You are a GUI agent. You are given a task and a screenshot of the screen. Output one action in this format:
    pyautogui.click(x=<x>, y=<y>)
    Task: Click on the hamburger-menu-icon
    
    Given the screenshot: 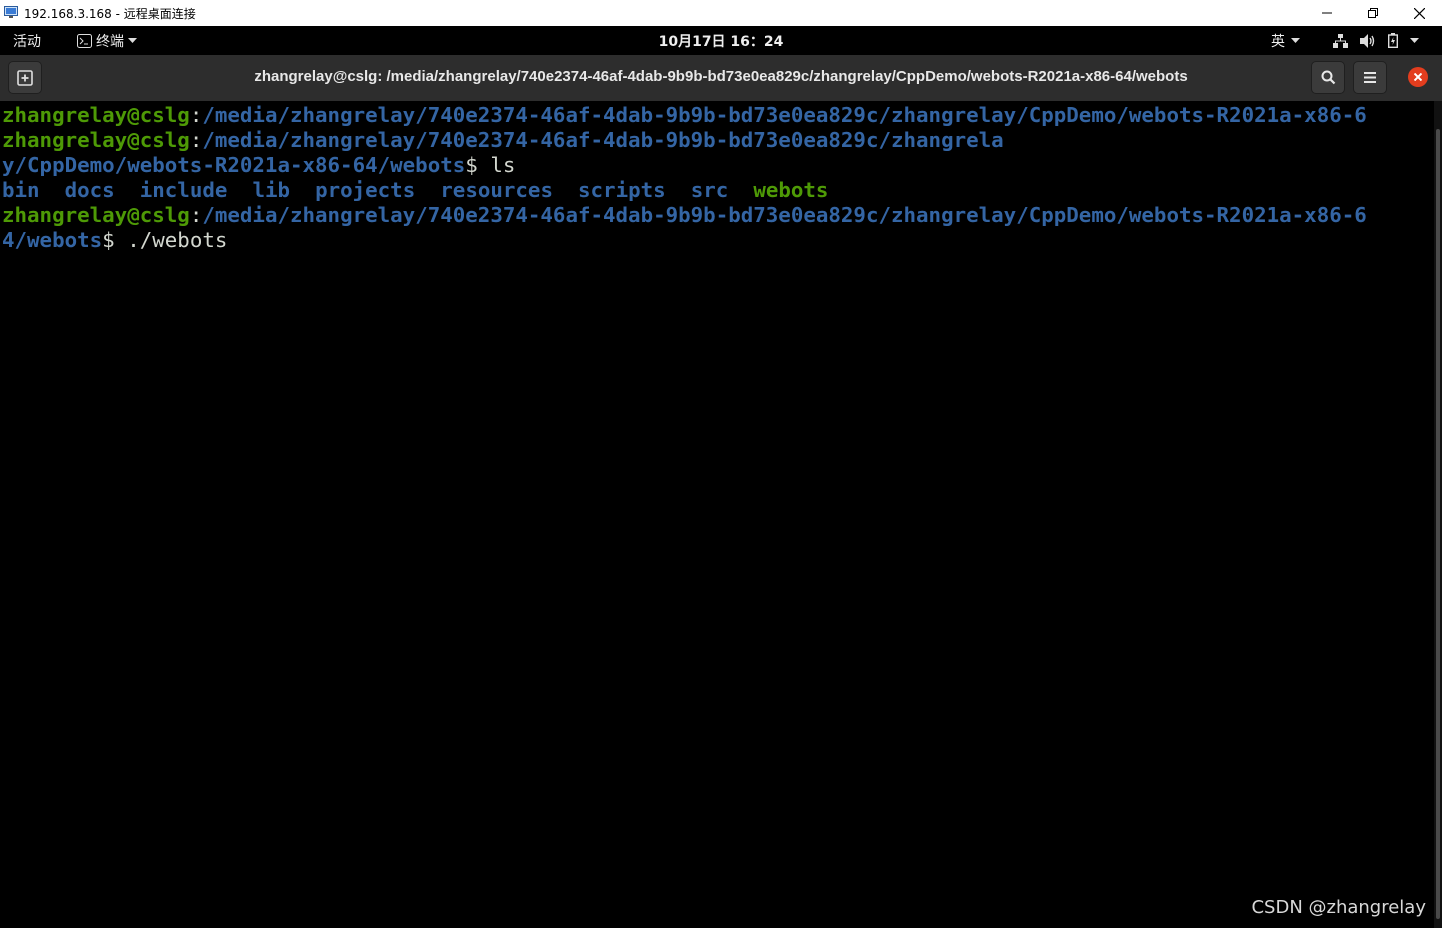 What is the action you would take?
    pyautogui.click(x=1370, y=77)
    